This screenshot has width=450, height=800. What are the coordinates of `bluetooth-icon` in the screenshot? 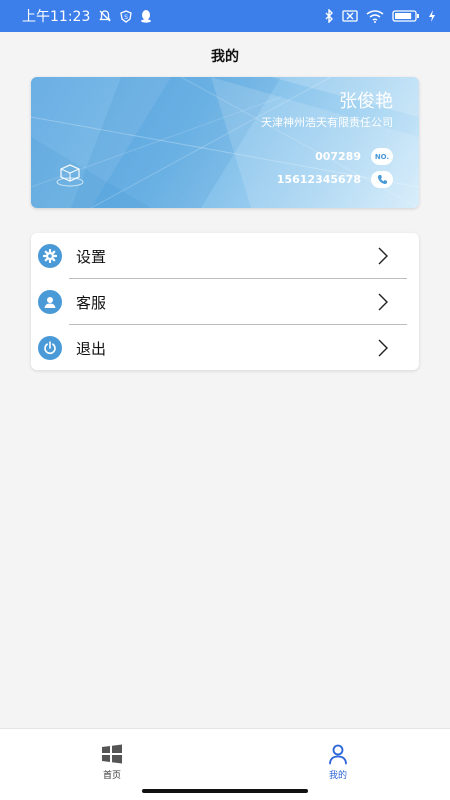 It's located at (329, 16).